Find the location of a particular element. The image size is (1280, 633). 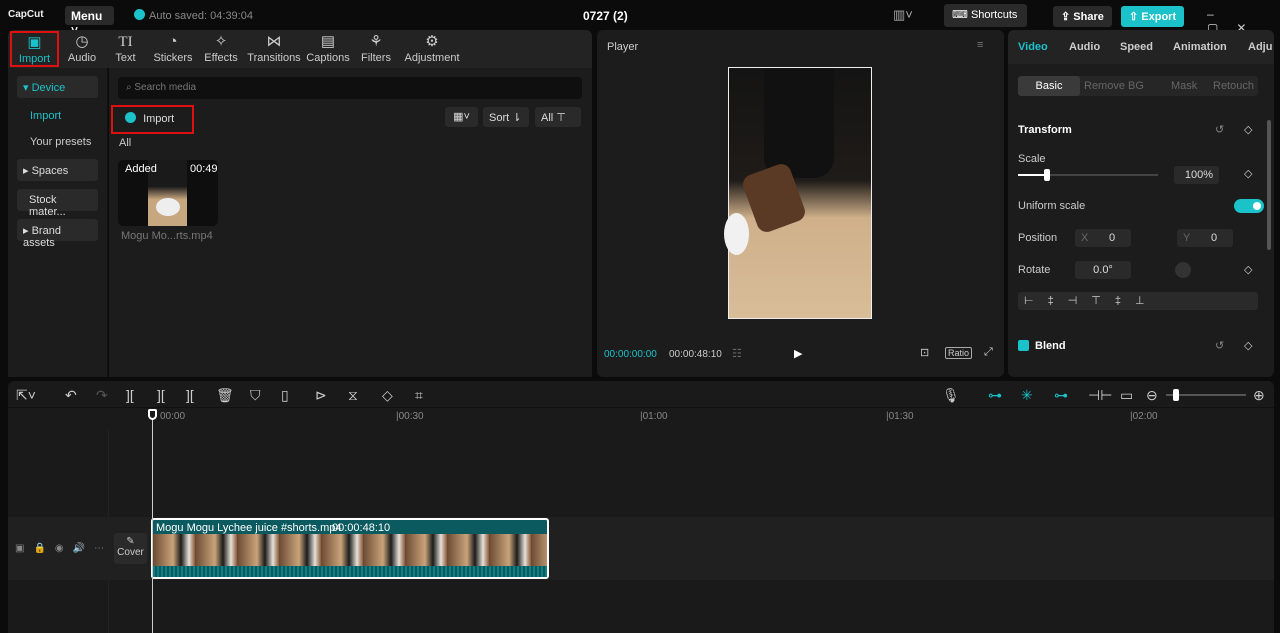

linkage-icon: ⊶ is located at coordinates (1061, 395).